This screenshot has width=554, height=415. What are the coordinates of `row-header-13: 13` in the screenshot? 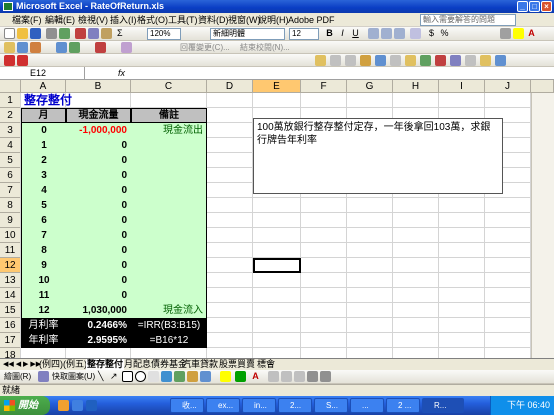 It's located at (10, 280).